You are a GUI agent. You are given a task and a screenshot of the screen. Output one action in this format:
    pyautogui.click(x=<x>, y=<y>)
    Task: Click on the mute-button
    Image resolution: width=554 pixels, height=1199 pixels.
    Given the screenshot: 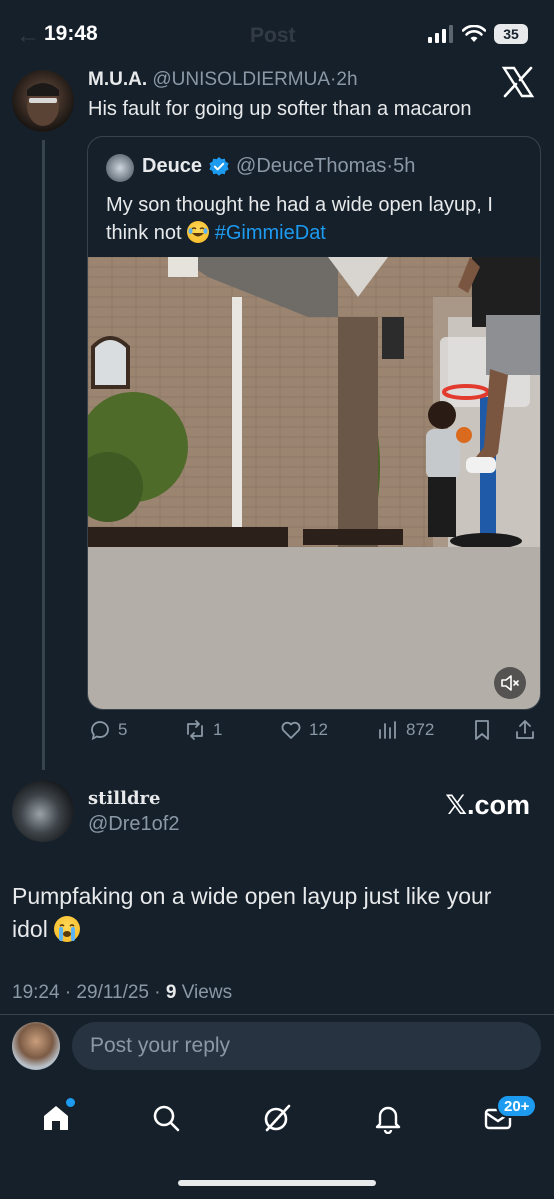 What is the action you would take?
    pyautogui.click(x=510, y=683)
    